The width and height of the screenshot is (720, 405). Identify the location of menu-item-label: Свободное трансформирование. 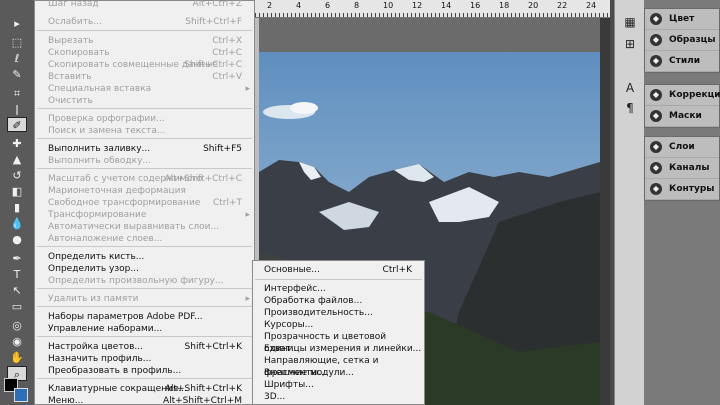
(124, 203).